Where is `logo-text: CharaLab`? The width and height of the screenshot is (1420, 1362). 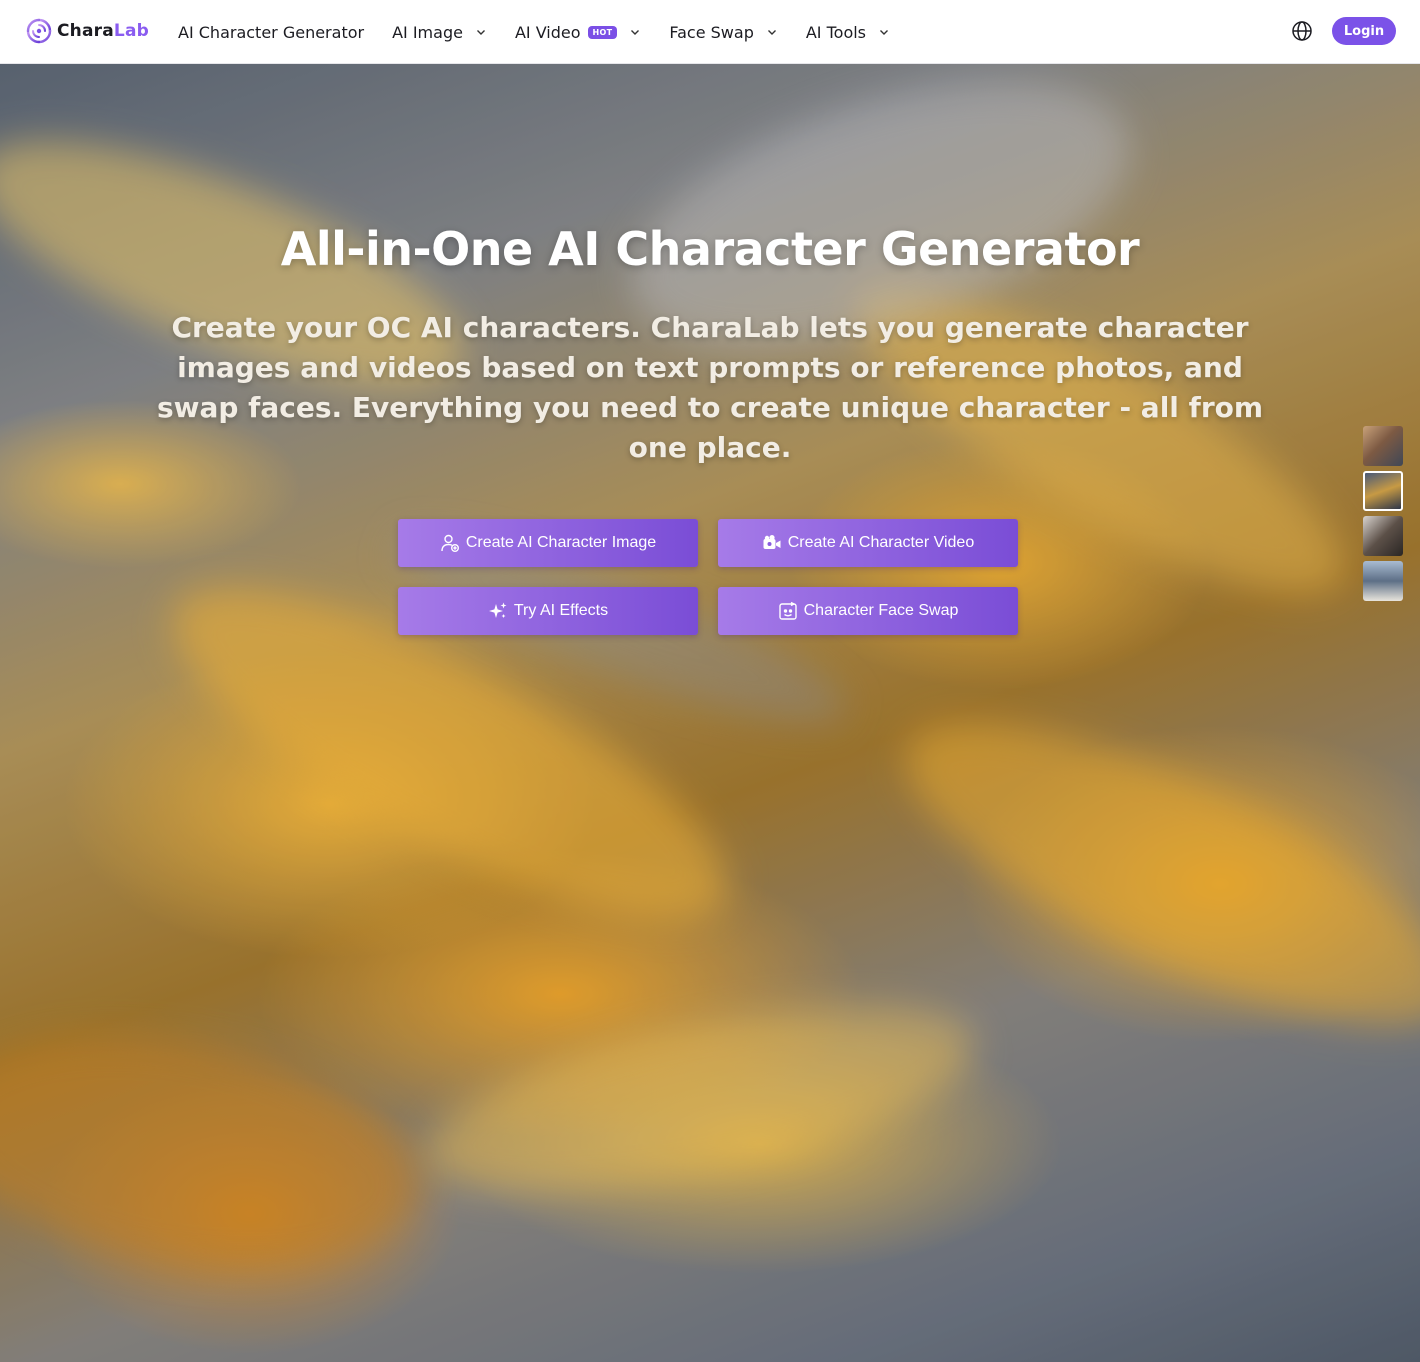
logo-text: CharaLab is located at coordinates (103, 31).